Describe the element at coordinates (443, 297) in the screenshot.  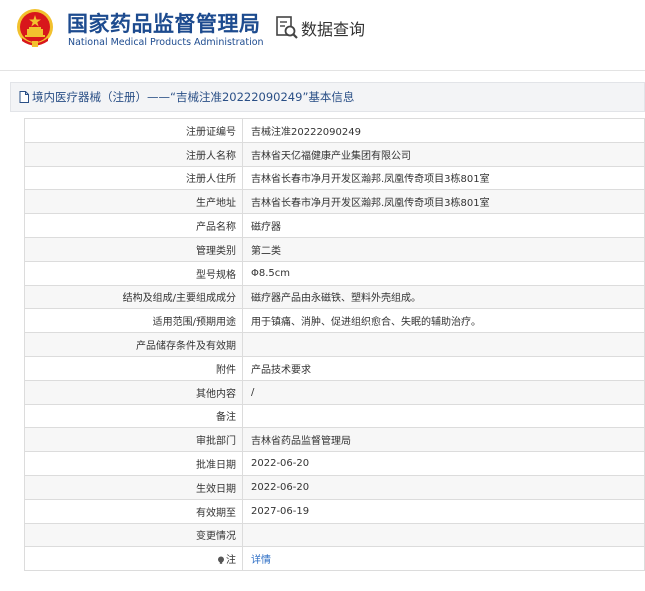
I see `field-value: 磁疗器产品由永磁铁、塑料外壳组成。` at that location.